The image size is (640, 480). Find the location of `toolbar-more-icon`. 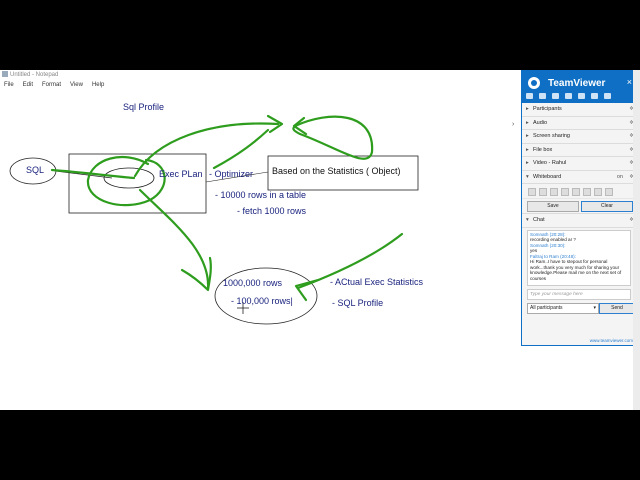

toolbar-more-icon is located at coordinates (607, 96).